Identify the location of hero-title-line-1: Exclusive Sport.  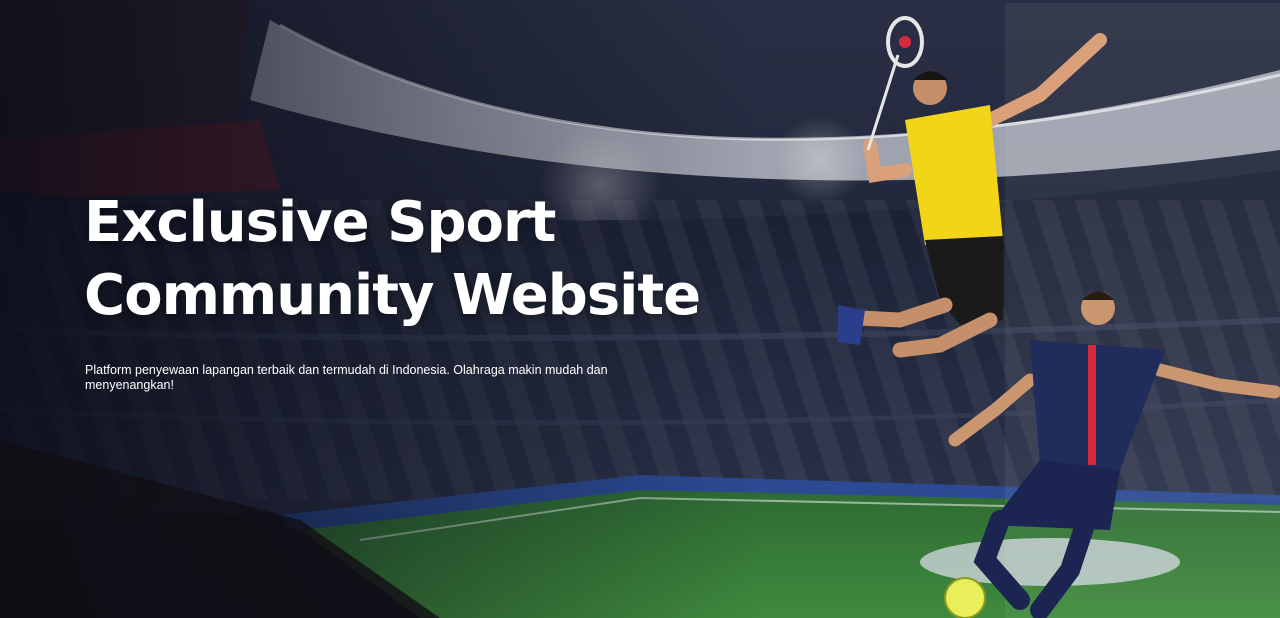
(320, 222).